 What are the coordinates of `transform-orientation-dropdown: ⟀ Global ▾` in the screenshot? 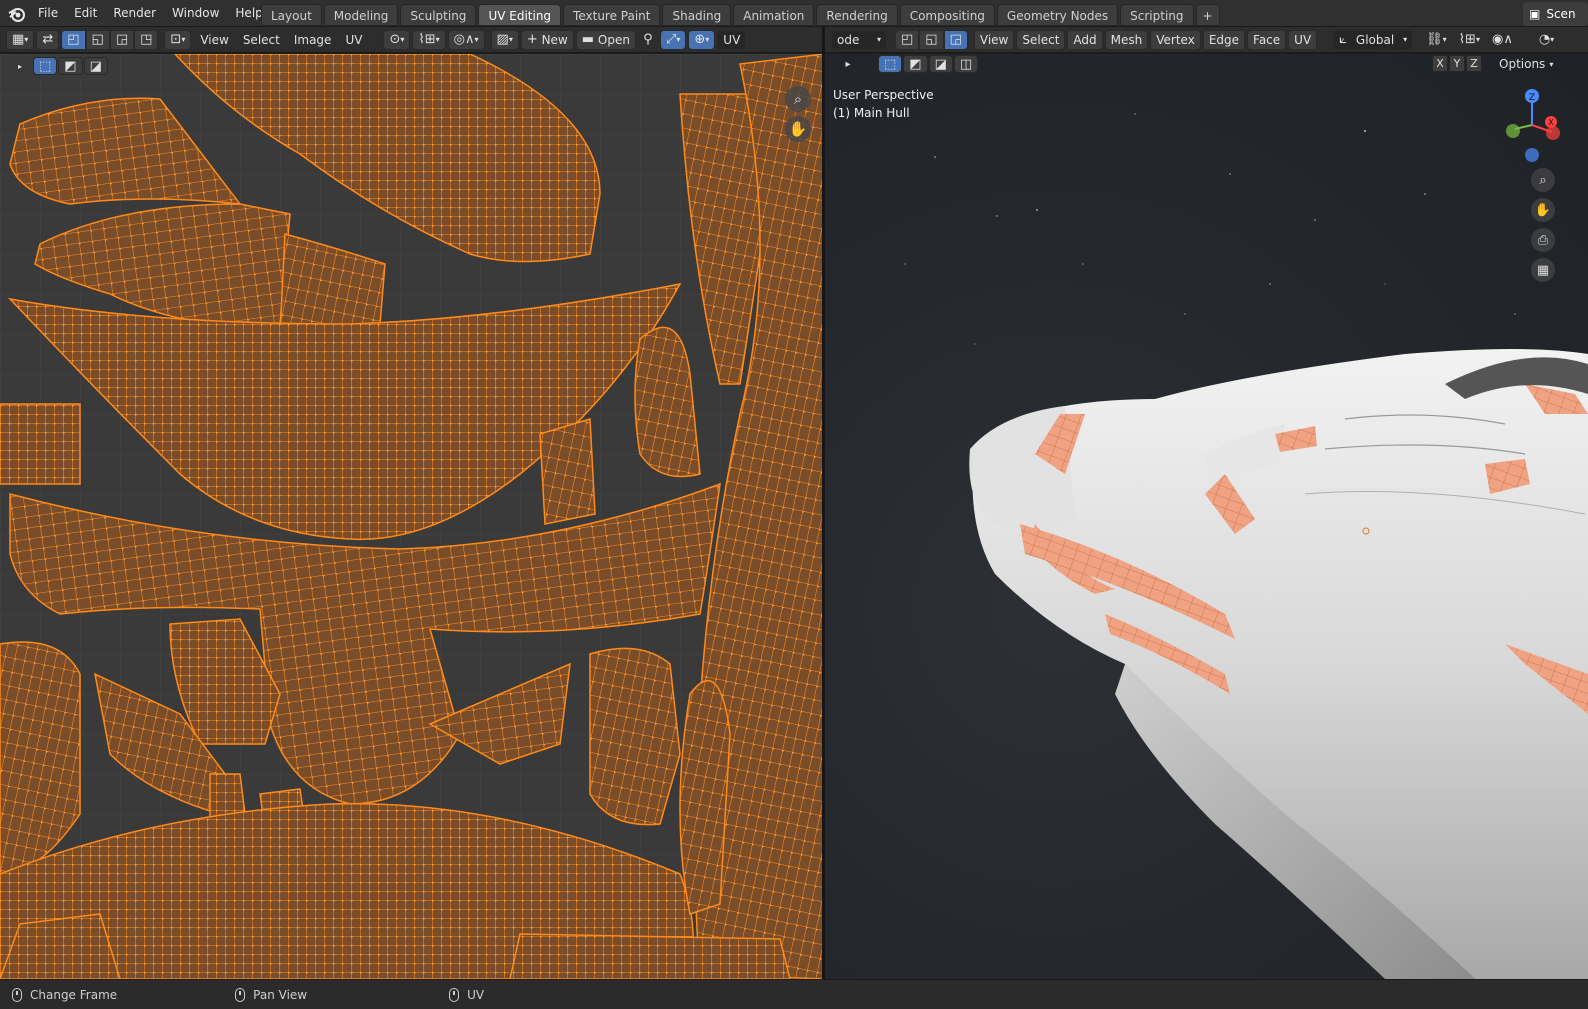 It's located at (1373, 39).